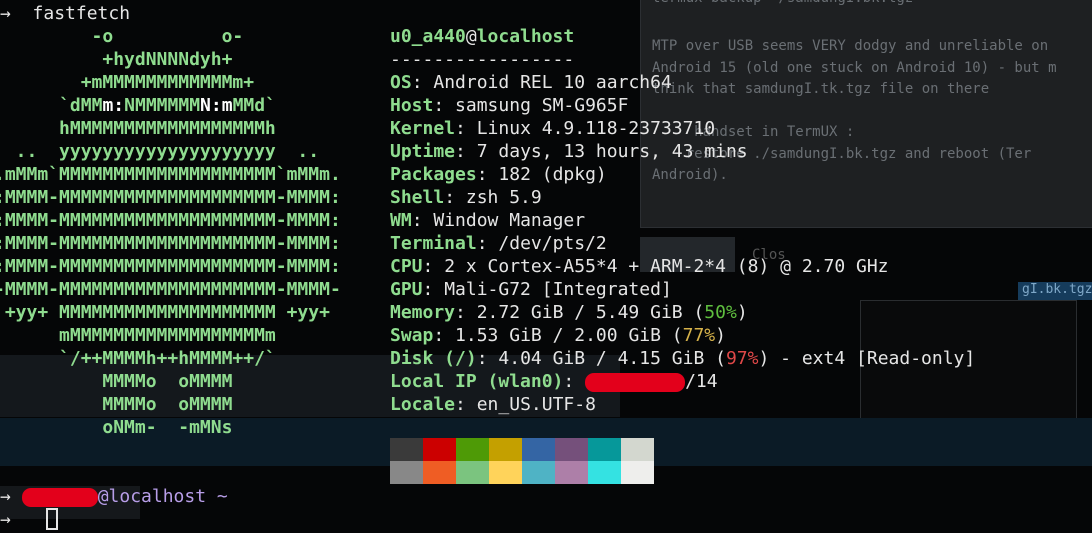 The height and width of the screenshot is (533, 1092). What do you see at coordinates (122, 36) in the screenshot?
I see `logo-line: -o o-` at bounding box center [122, 36].